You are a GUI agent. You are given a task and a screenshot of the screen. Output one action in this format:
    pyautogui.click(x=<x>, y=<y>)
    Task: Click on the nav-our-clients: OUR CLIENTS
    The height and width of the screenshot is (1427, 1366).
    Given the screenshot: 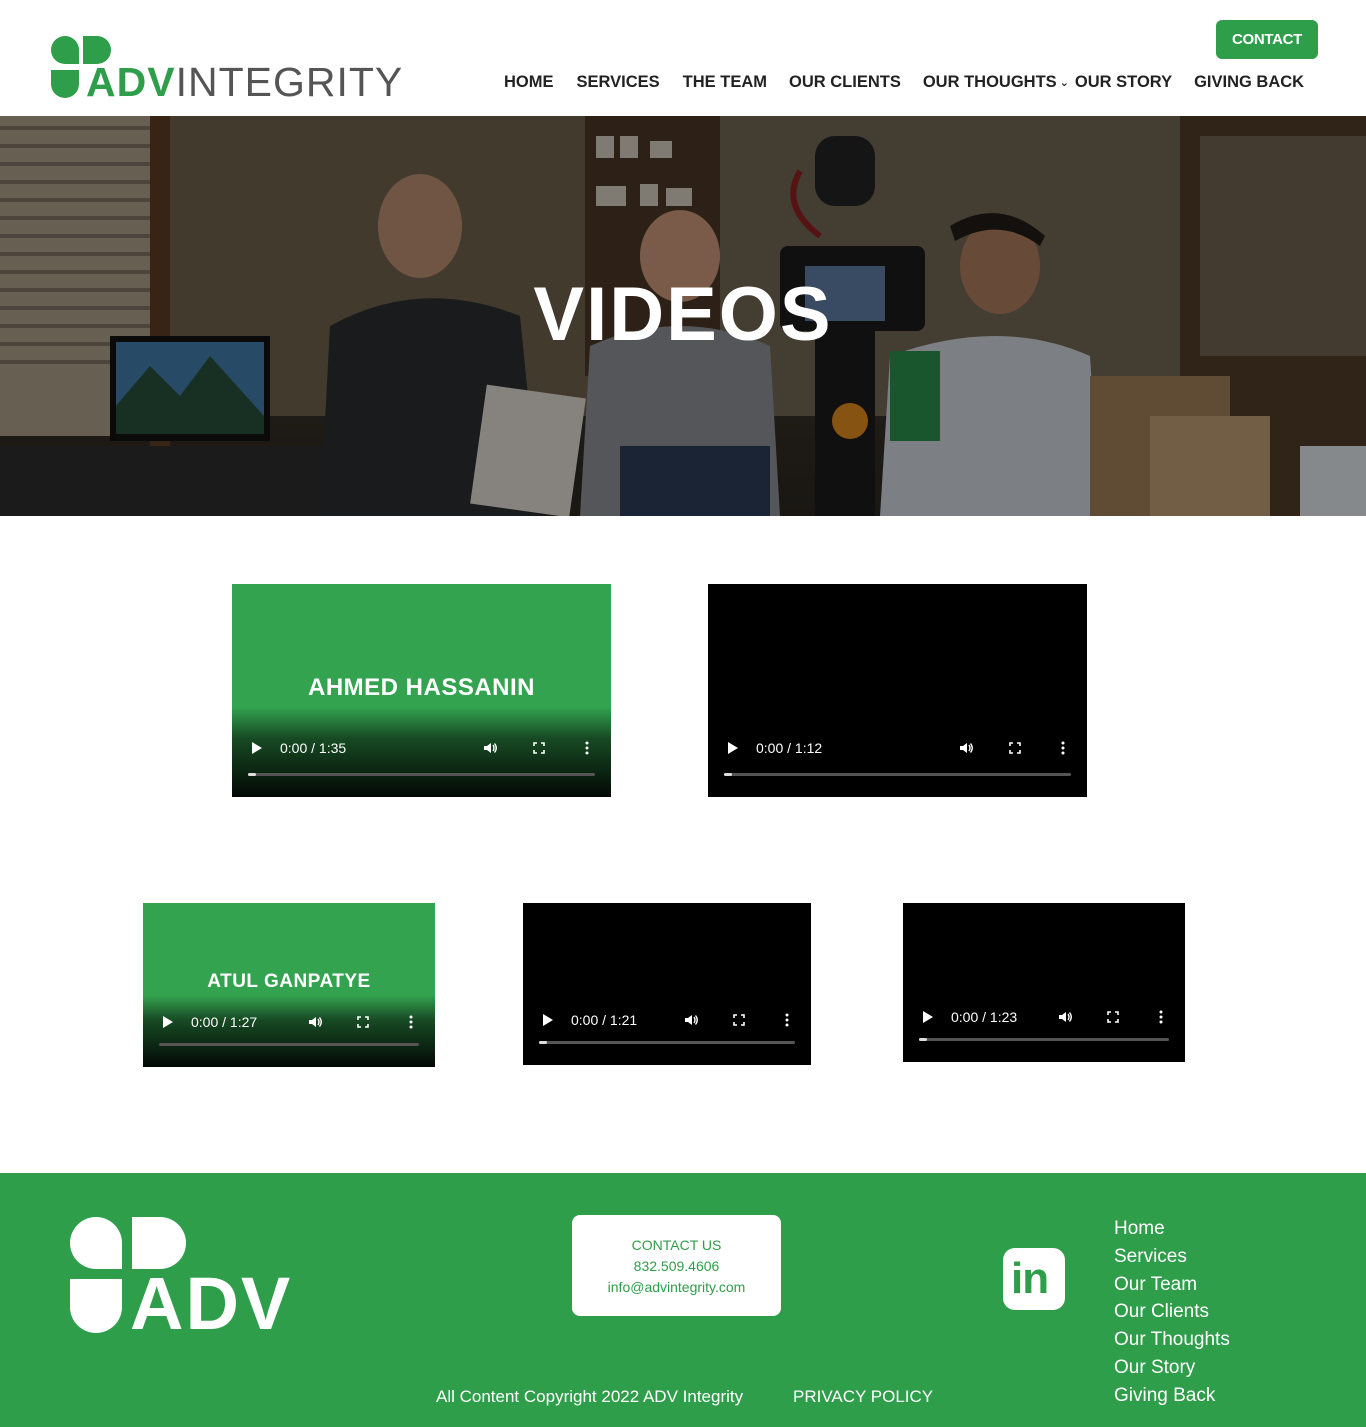 What is the action you would take?
    pyautogui.click(x=845, y=82)
    